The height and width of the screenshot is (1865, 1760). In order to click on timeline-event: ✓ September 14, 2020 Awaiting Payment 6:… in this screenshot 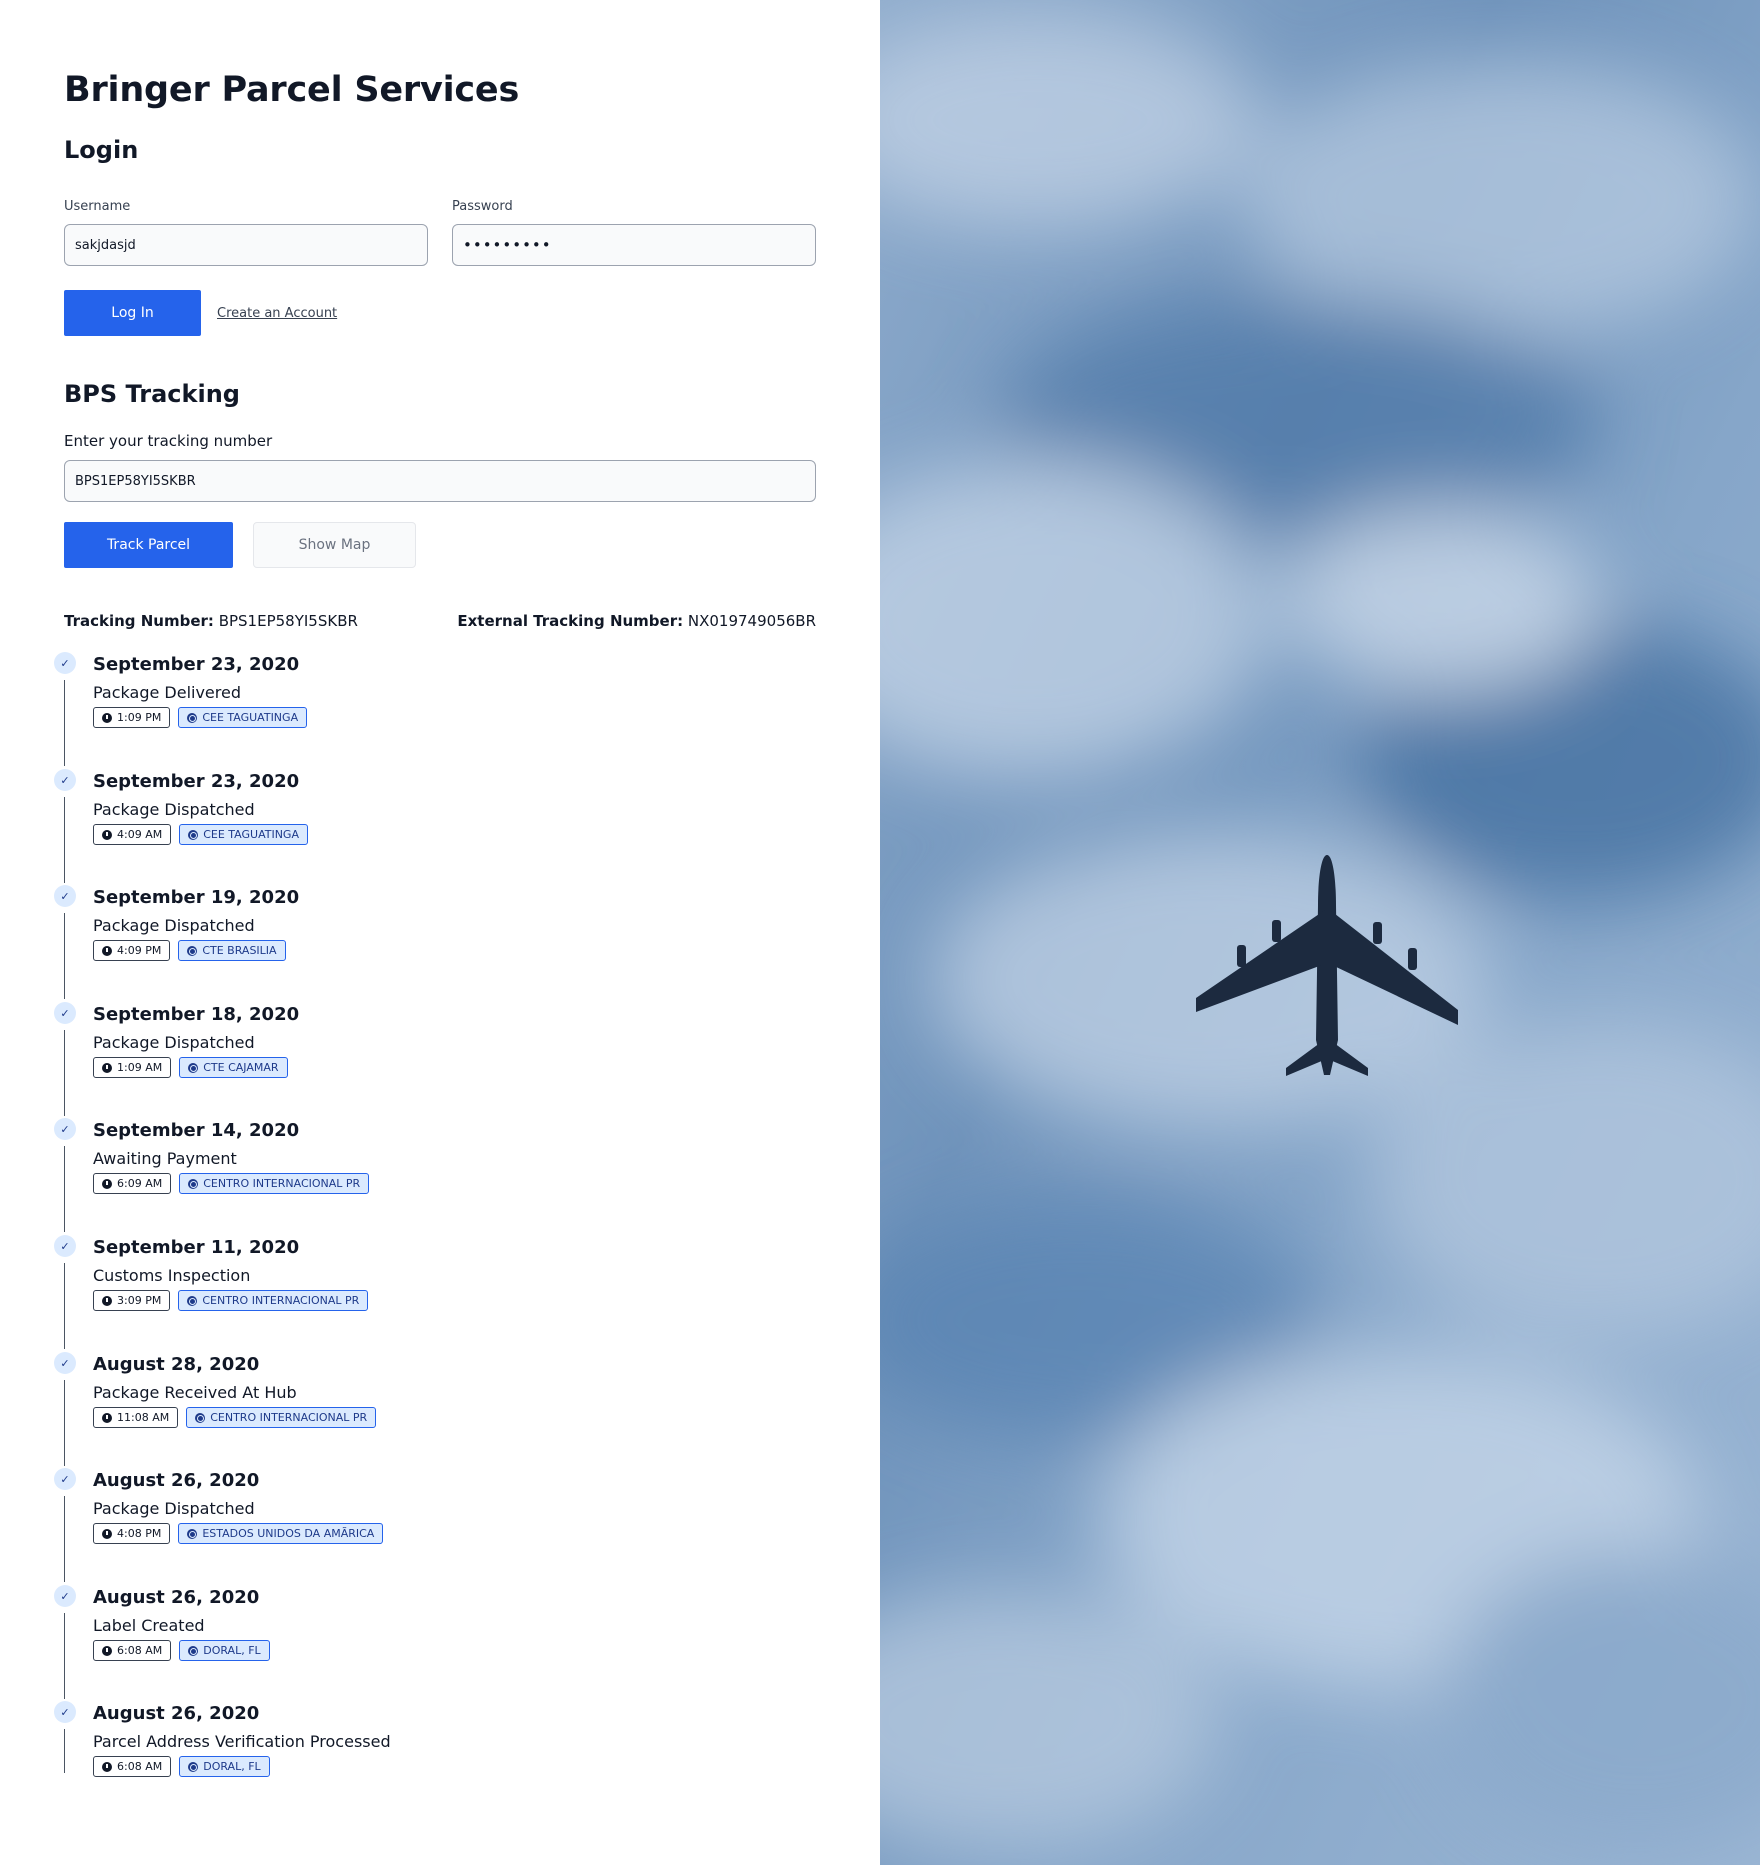, I will do `click(444, 1174)`.